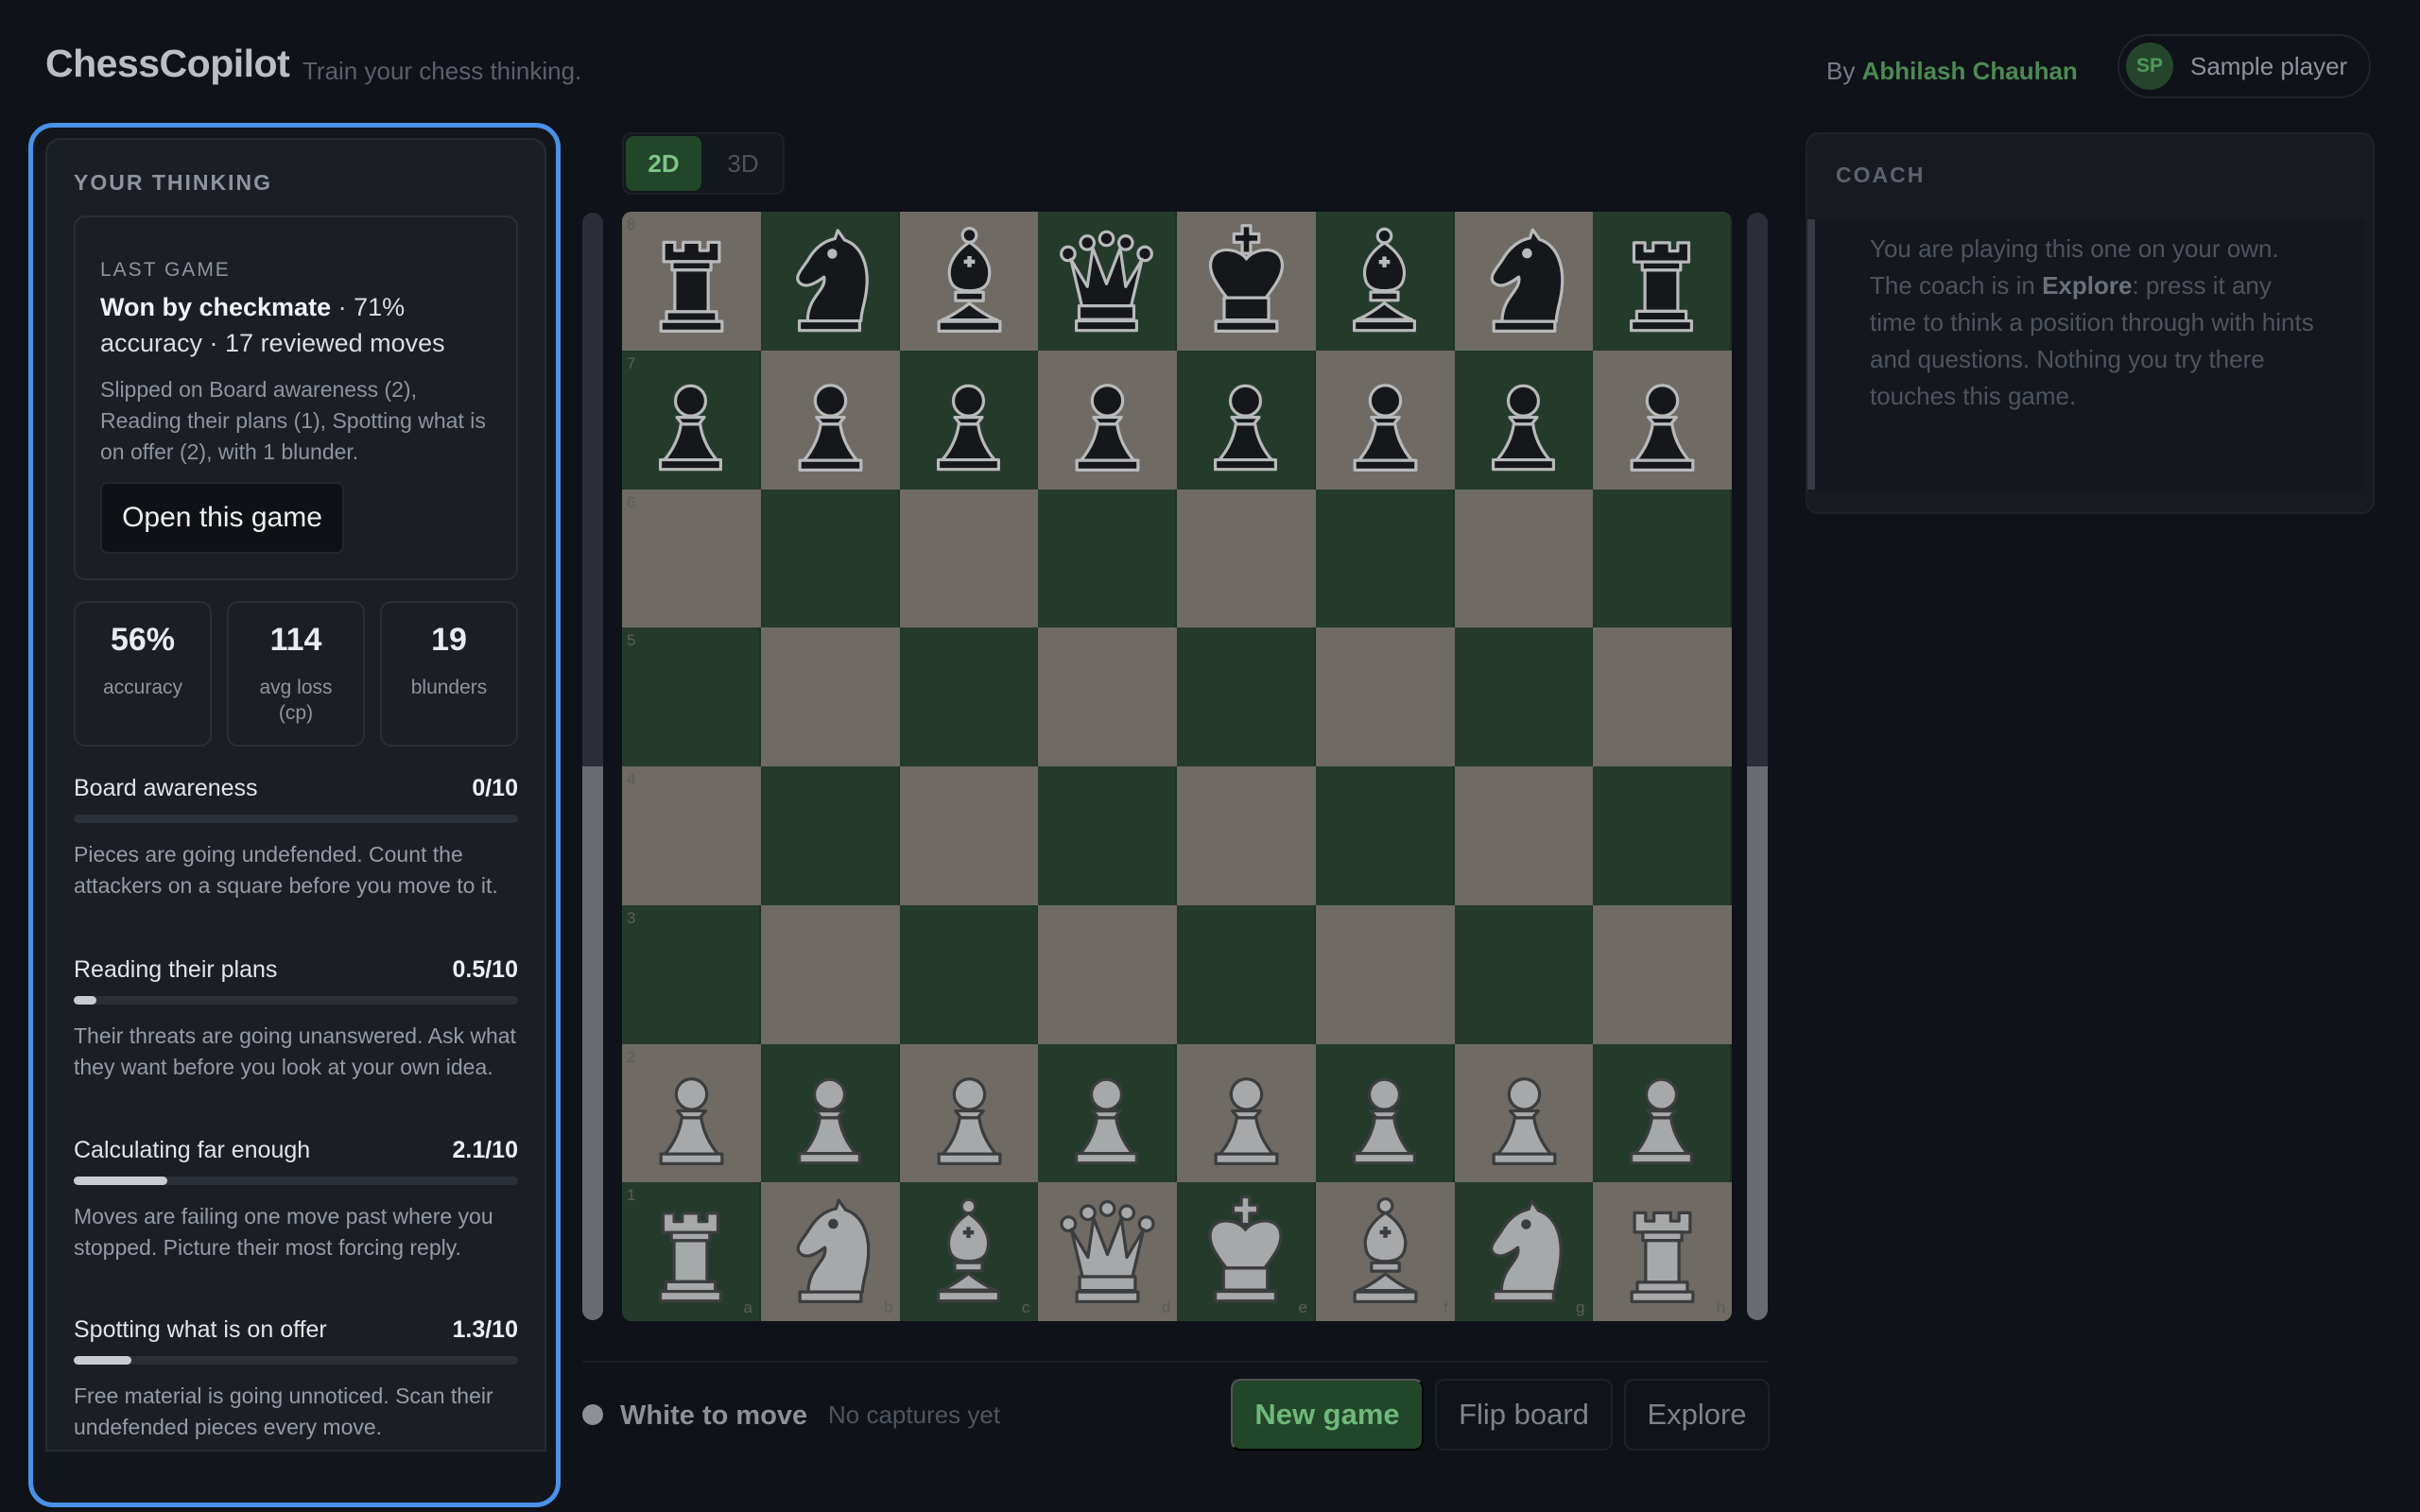 This screenshot has width=2420, height=1512. I want to click on white-king-icon, so click(1245, 1251).